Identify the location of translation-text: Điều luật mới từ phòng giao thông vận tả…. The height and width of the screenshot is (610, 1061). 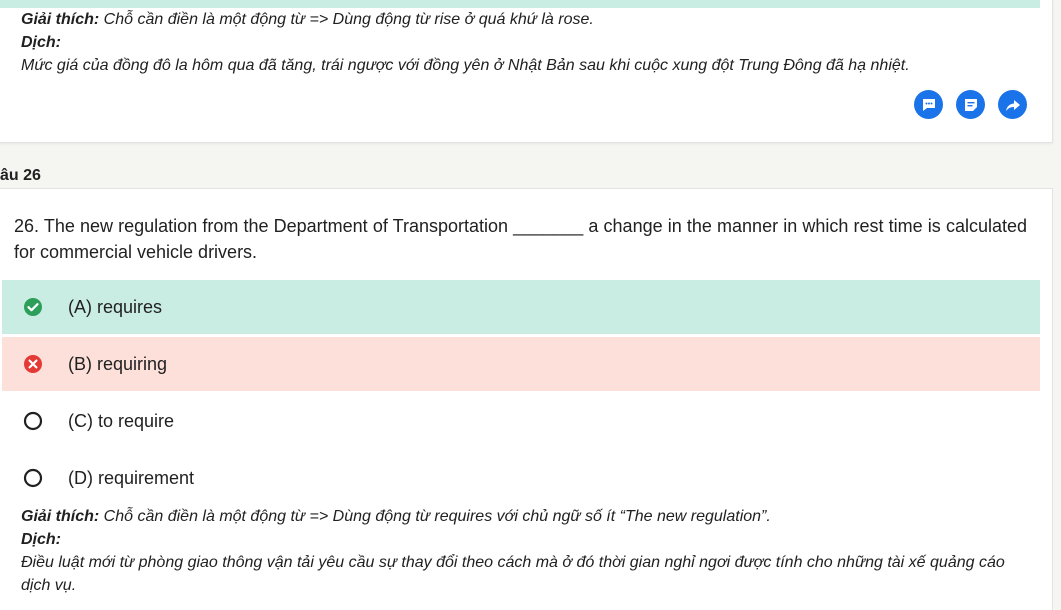
(513, 574).